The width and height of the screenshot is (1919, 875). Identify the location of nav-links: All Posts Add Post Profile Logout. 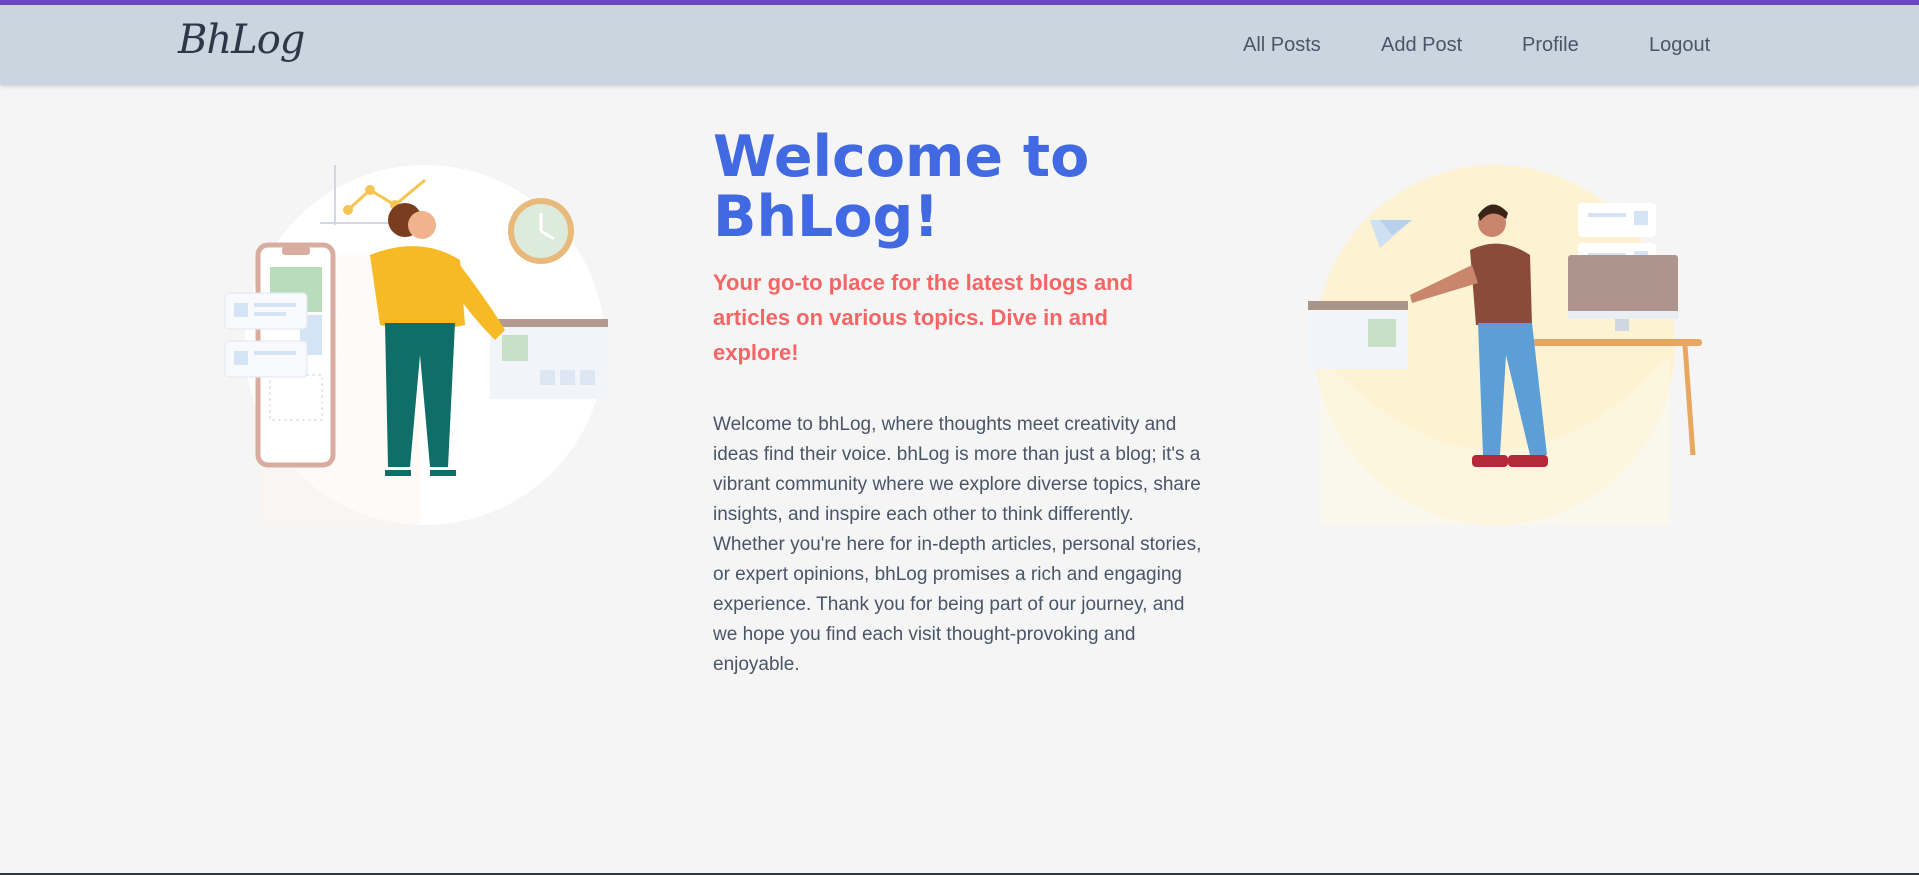
(959, 49).